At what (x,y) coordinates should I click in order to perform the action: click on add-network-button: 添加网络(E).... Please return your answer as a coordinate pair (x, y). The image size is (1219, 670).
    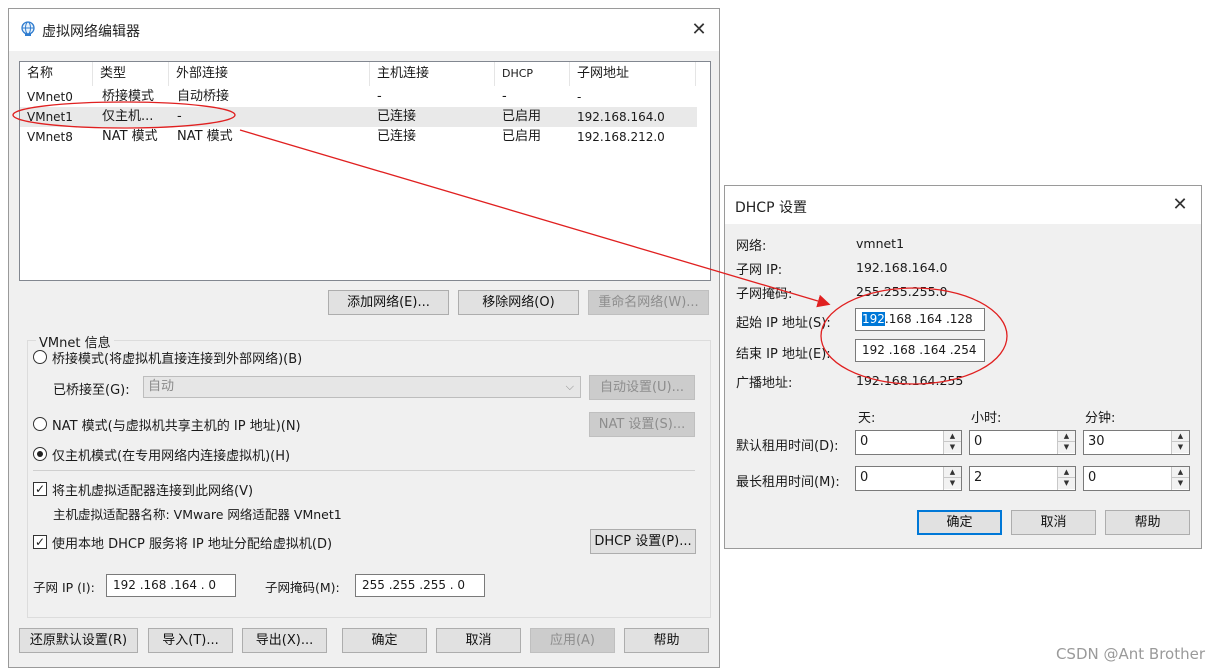
    Looking at the image, I should click on (388, 302).